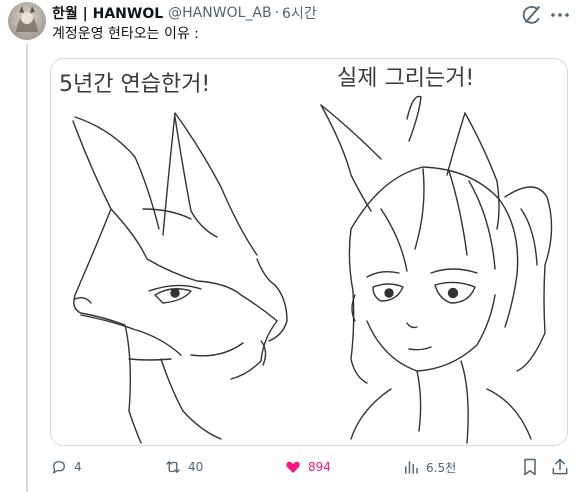 The width and height of the screenshot is (584, 492). I want to click on right-caption: 실제 그리는거!, so click(405, 78).